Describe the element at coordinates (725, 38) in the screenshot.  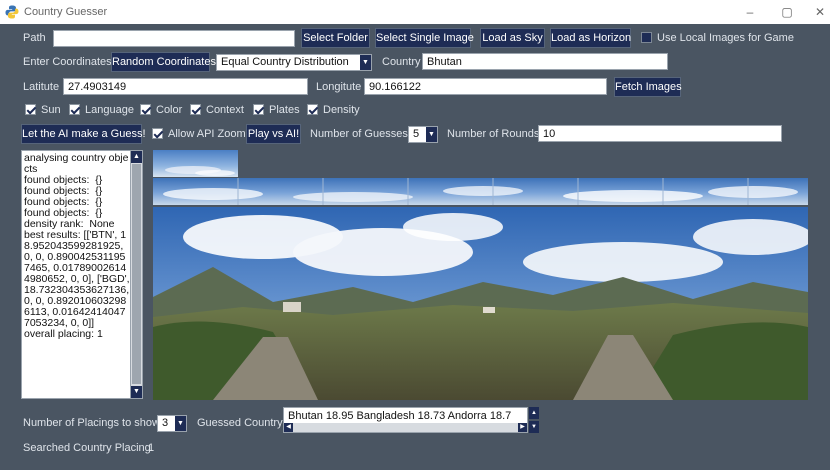
I see `use-local-images-label: Use Local Images for Game` at that location.